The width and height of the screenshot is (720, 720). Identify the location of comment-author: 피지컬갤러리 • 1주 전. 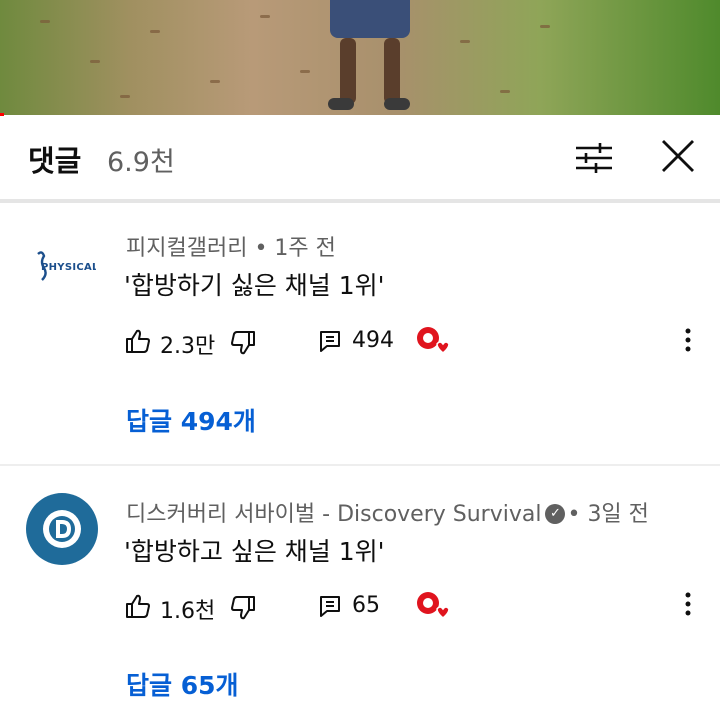
(231, 246).